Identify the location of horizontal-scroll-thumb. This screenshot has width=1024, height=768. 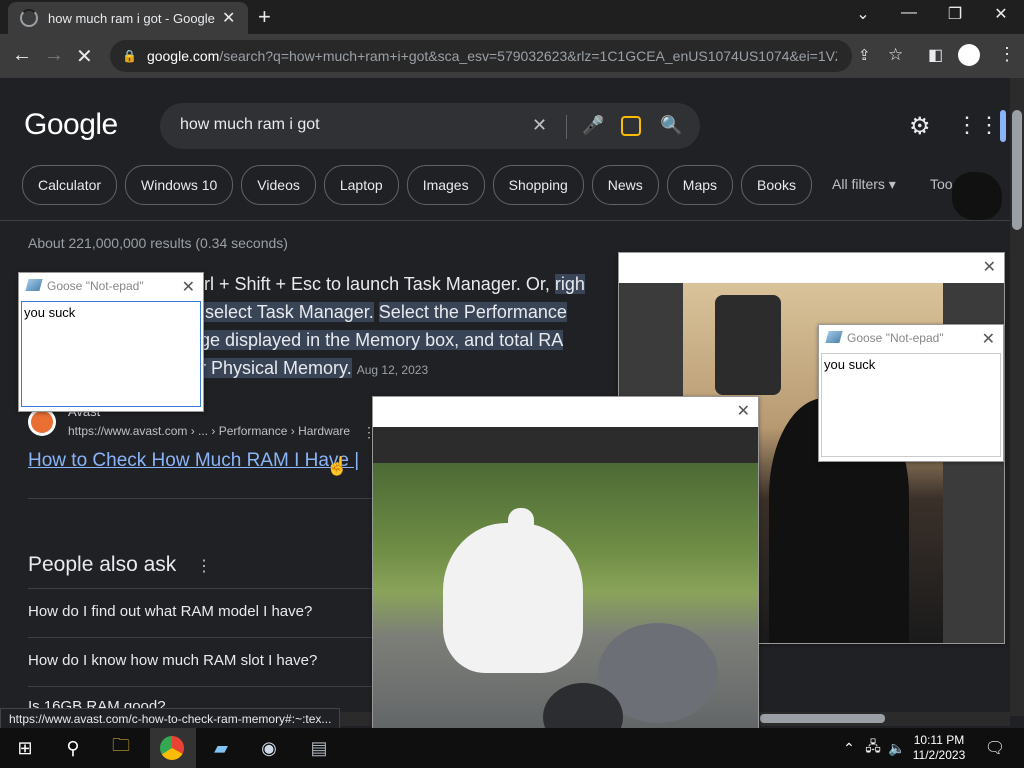
(822, 718).